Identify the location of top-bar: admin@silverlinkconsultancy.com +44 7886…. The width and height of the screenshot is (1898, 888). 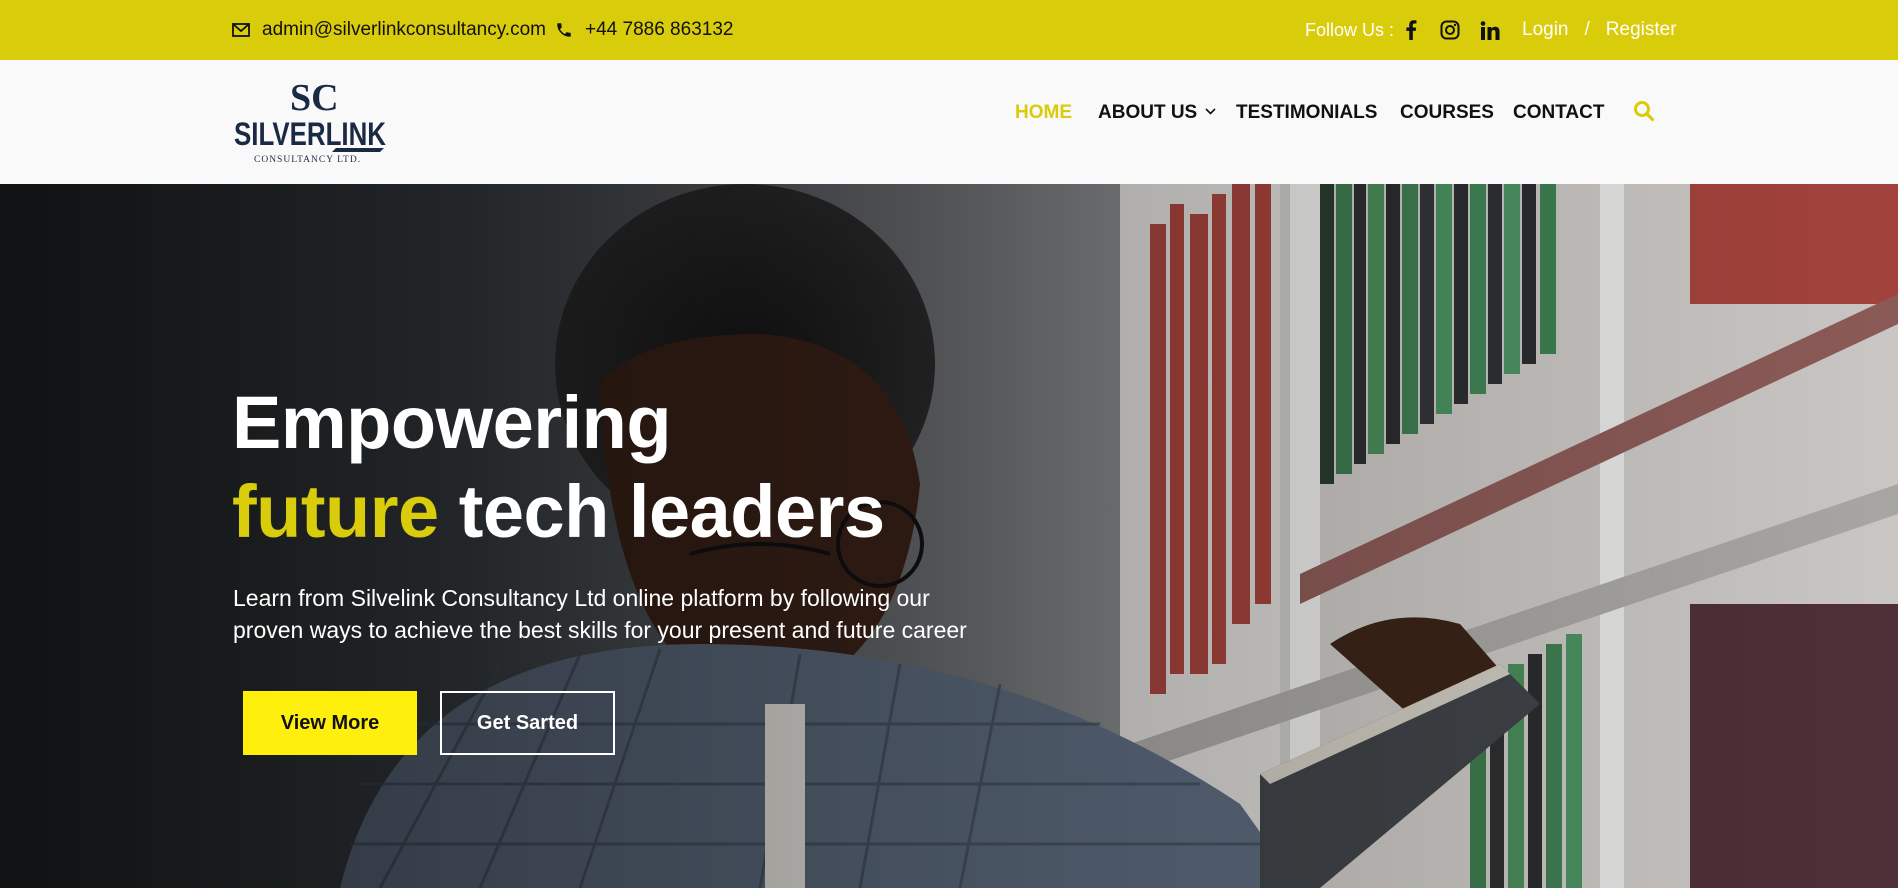
(949, 30).